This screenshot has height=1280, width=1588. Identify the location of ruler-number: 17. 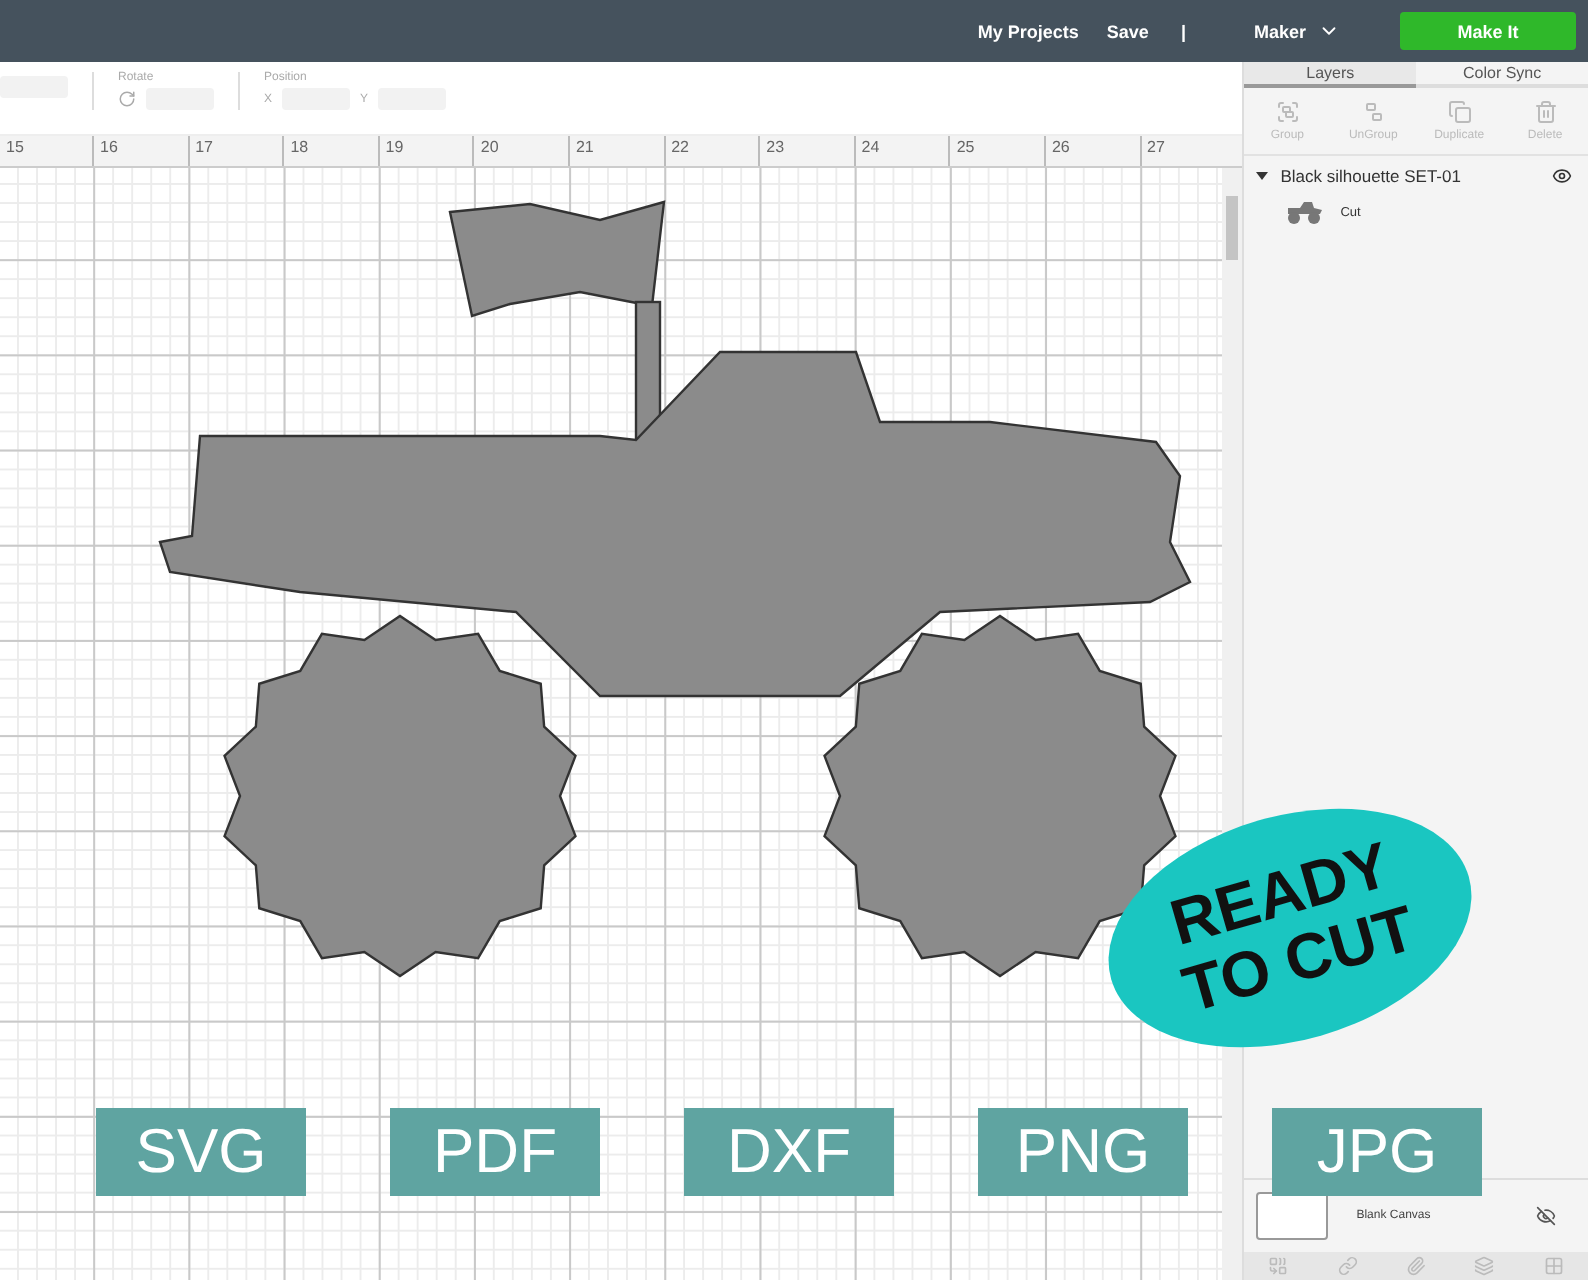
(235, 151).